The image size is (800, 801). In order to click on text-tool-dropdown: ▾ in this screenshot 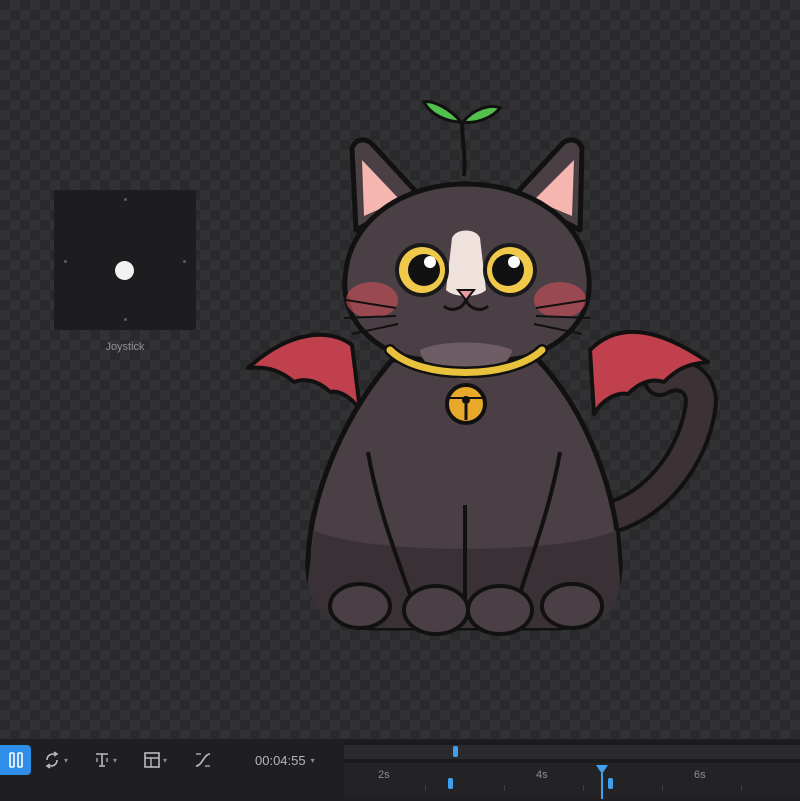, I will do `click(105, 760)`.